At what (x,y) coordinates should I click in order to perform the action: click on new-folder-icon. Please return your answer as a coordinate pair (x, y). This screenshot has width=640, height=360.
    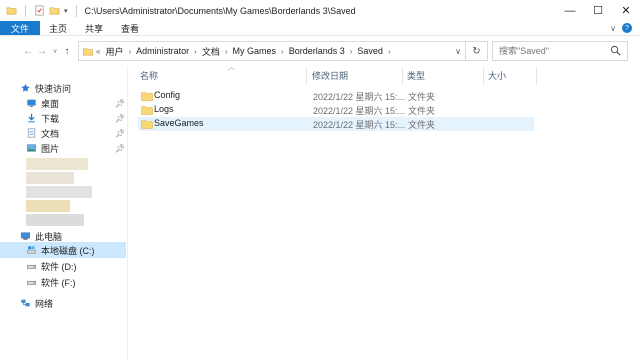
    Looking at the image, I should click on (54, 10).